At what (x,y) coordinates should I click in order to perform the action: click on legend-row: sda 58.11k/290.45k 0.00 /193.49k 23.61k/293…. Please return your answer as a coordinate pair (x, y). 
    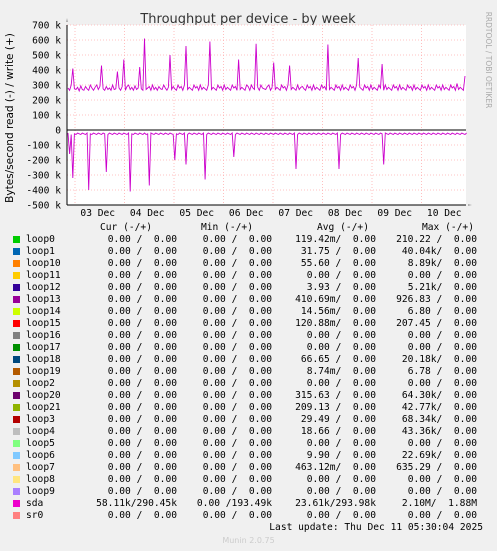
    Looking at the image, I should click on (248, 504).